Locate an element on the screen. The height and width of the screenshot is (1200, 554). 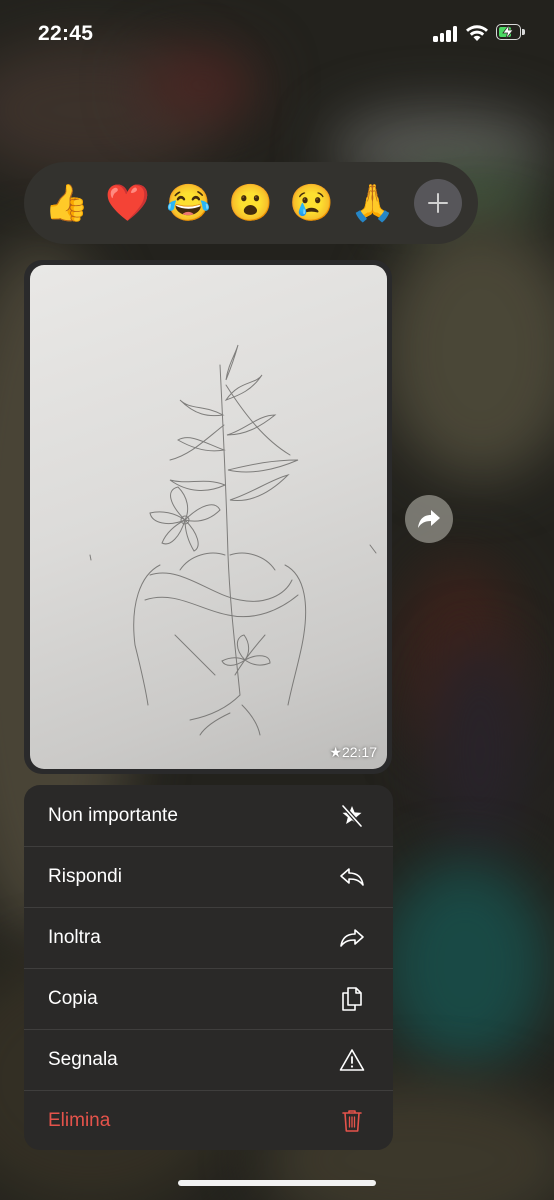
reaction-thumbs-up: 👍 is located at coordinates (66, 203).